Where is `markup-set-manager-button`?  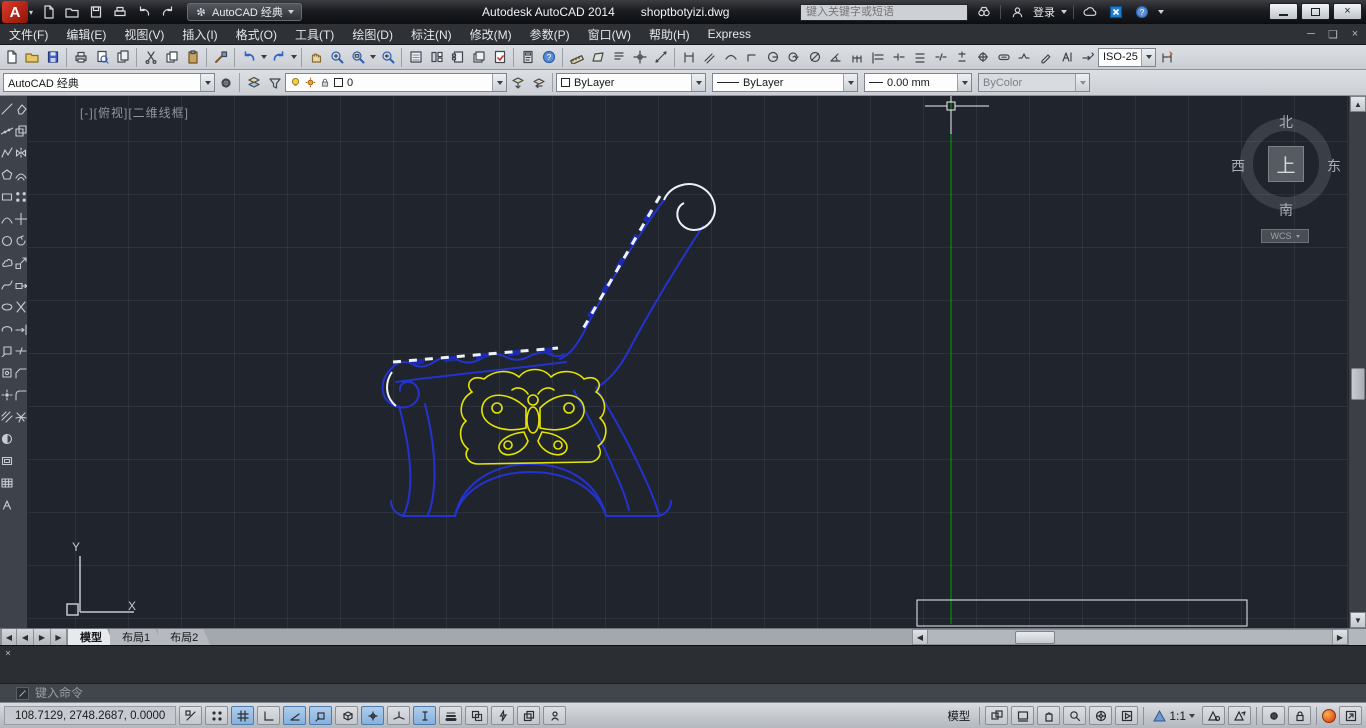 markup-set-manager-button is located at coordinates (499, 57).